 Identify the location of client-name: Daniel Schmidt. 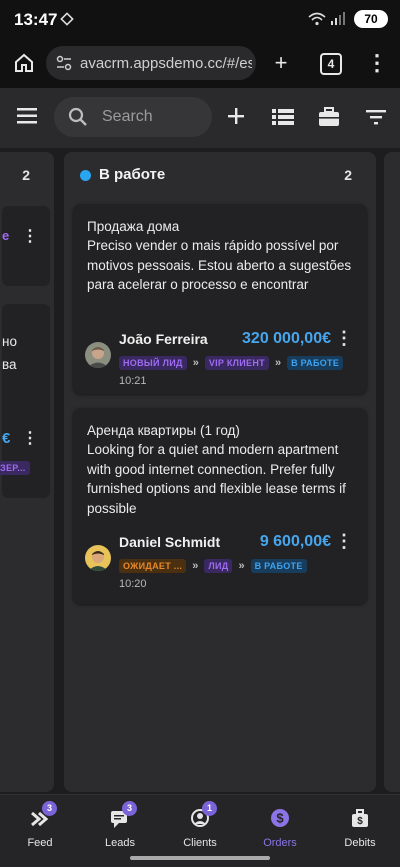
(169, 542).